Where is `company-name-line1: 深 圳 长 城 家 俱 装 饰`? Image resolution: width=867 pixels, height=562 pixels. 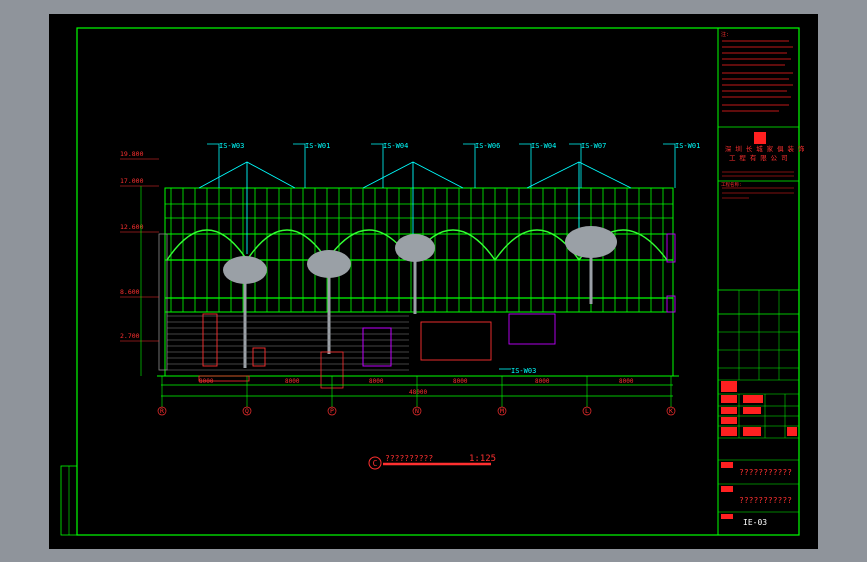
company-name-line1: 深 圳 长 城 家 俱 装 饰 is located at coordinates (765, 148).